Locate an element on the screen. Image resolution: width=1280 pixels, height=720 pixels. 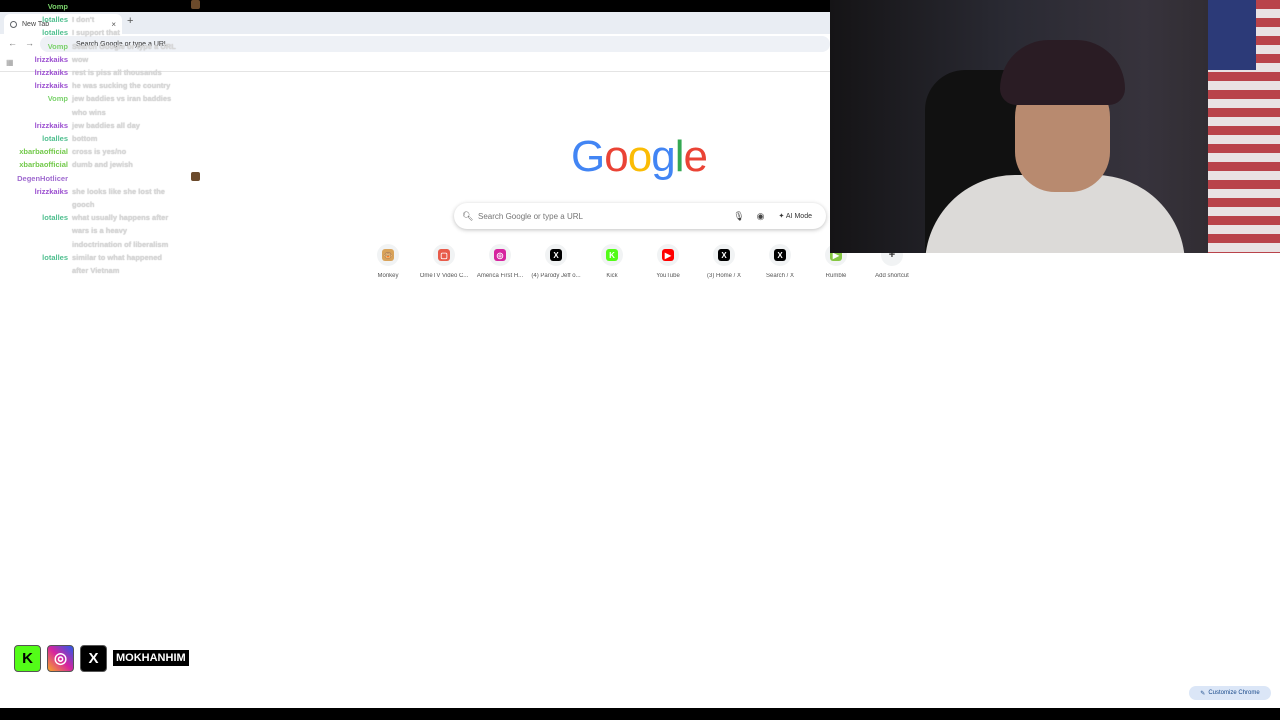
chat-text: wars is a heavy is located at coordinates (100, 231).